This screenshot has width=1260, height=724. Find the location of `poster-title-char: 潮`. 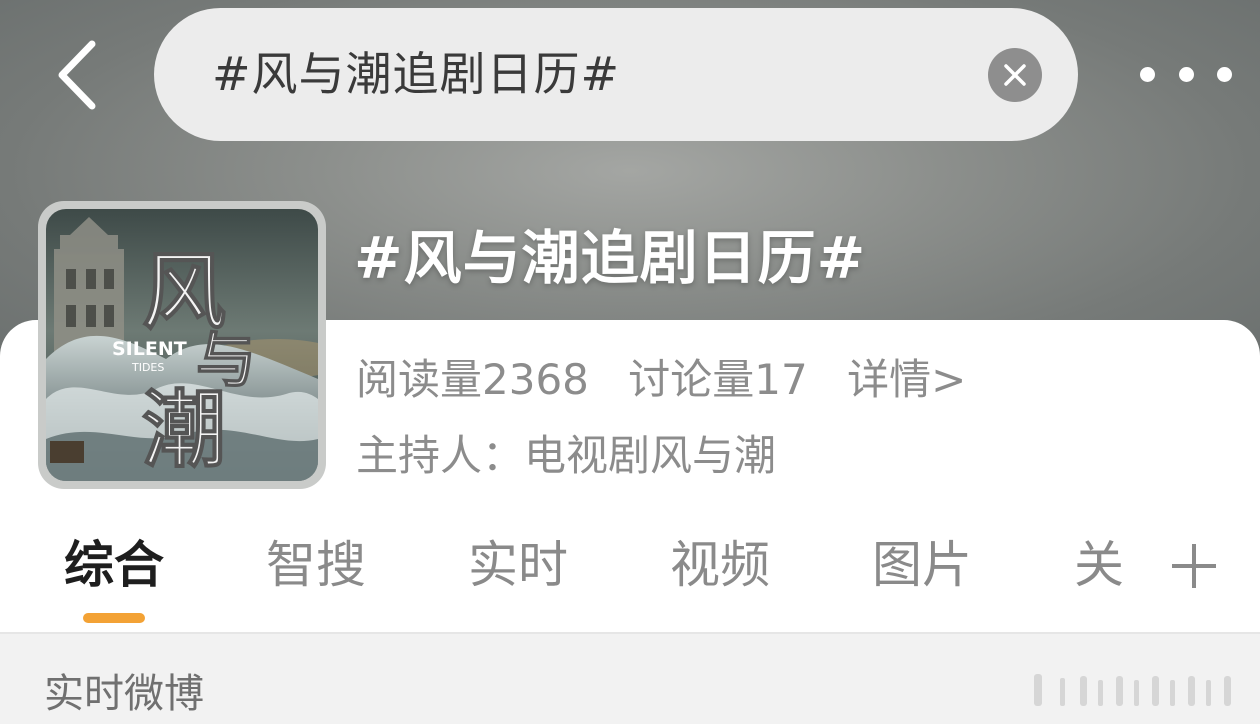

poster-title-char: 潮 is located at coordinates (184, 430).